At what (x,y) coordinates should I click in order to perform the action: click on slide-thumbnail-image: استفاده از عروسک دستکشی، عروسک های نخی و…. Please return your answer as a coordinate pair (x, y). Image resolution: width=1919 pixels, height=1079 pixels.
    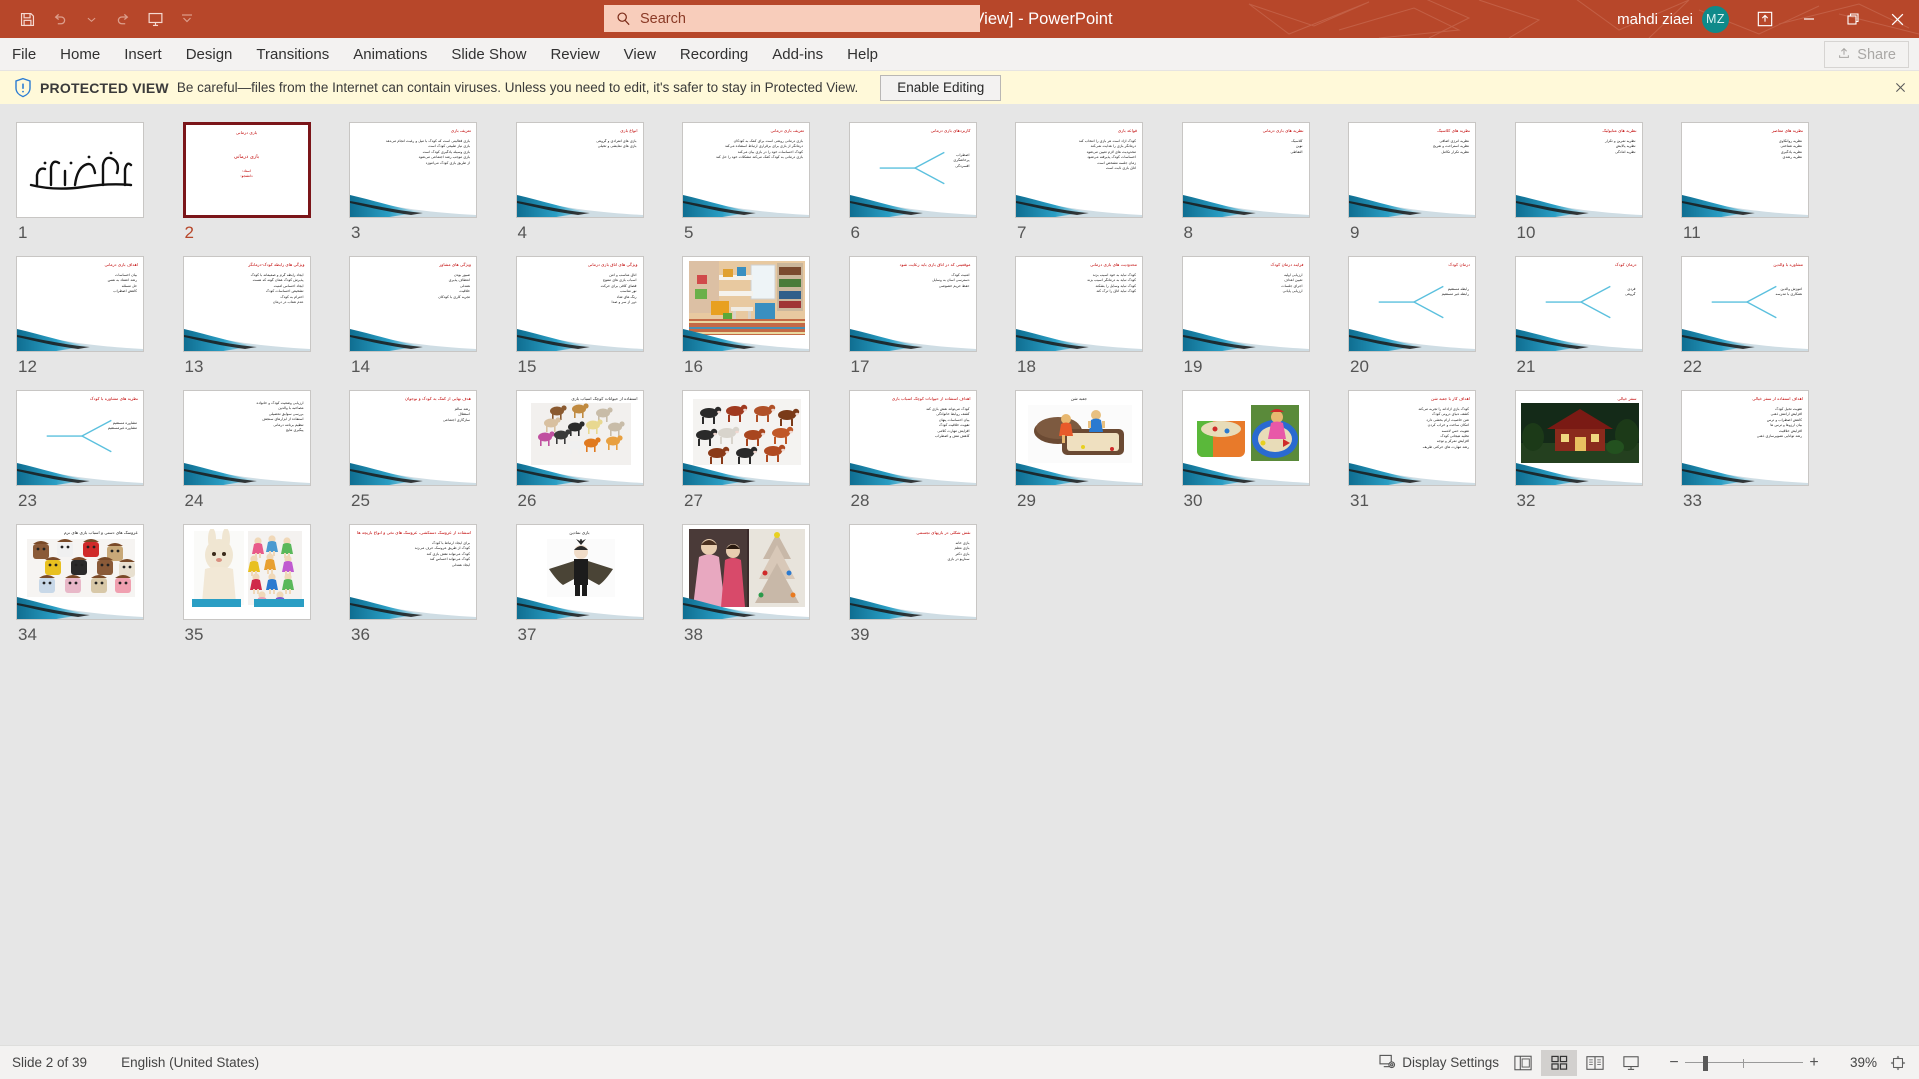
    Looking at the image, I should click on (413, 572).